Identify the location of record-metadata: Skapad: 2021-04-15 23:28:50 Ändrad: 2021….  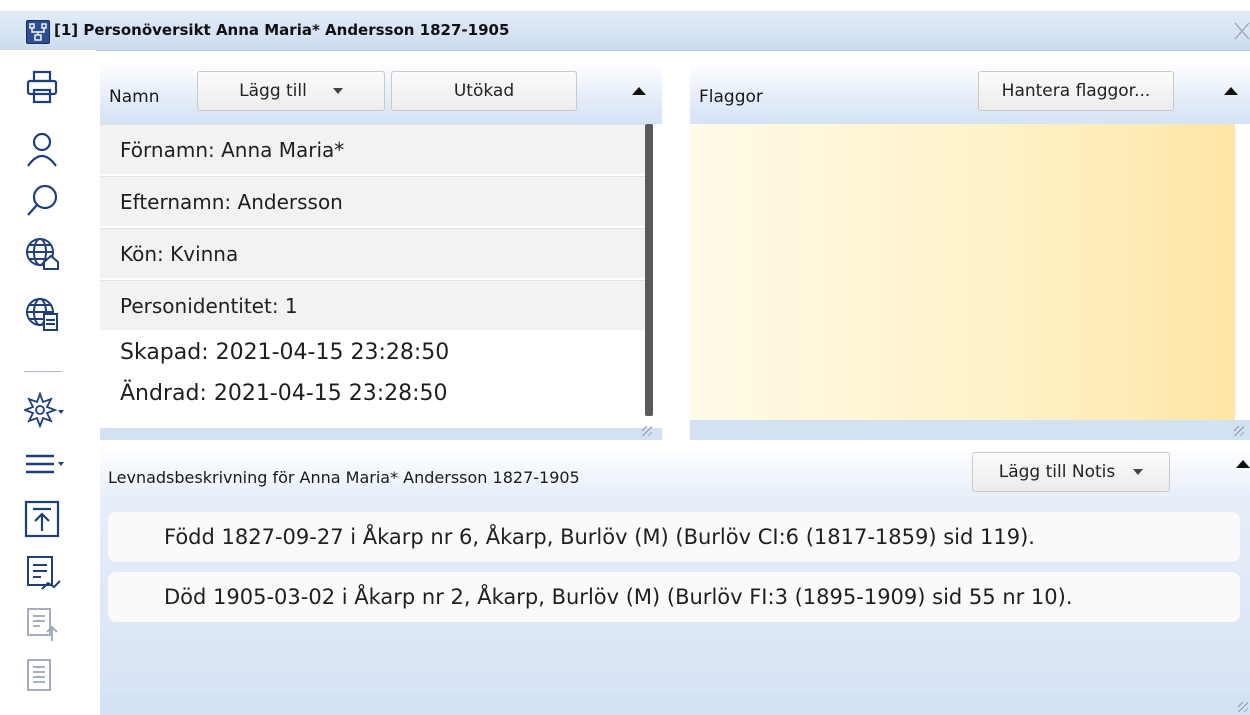
(372, 380).